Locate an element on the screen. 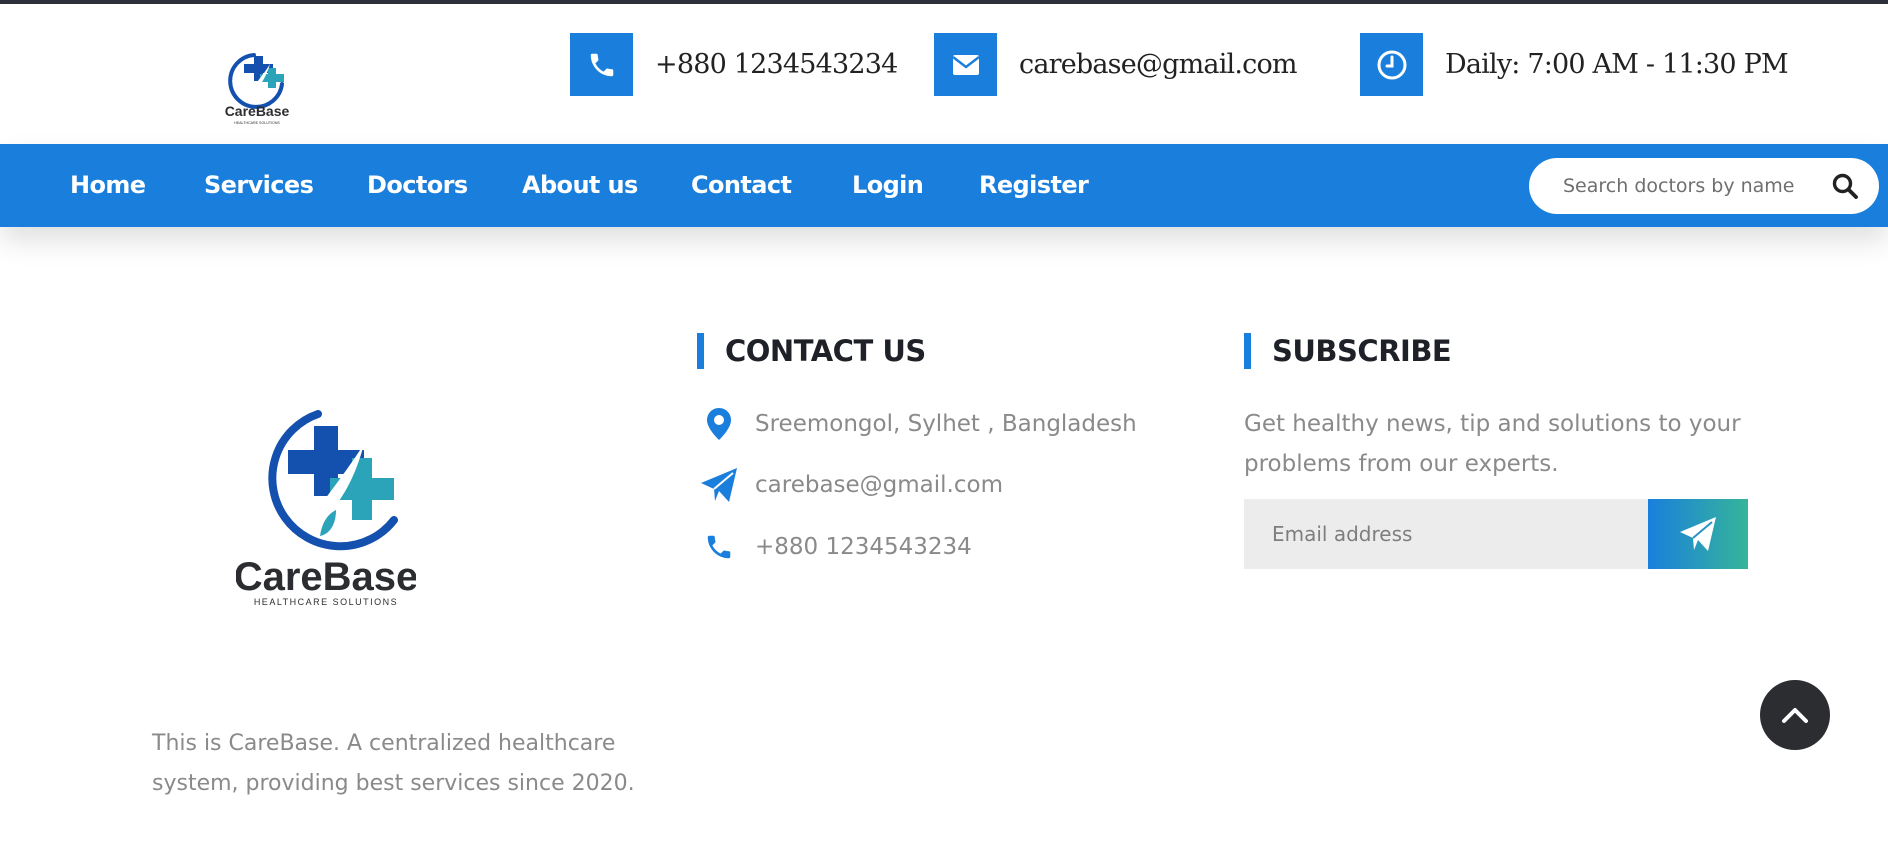 The width and height of the screenshot is (1888, 842). topbar-hours: Daily: 7:00 AM - 11:30 PM is located at coordinates (1574, 64).